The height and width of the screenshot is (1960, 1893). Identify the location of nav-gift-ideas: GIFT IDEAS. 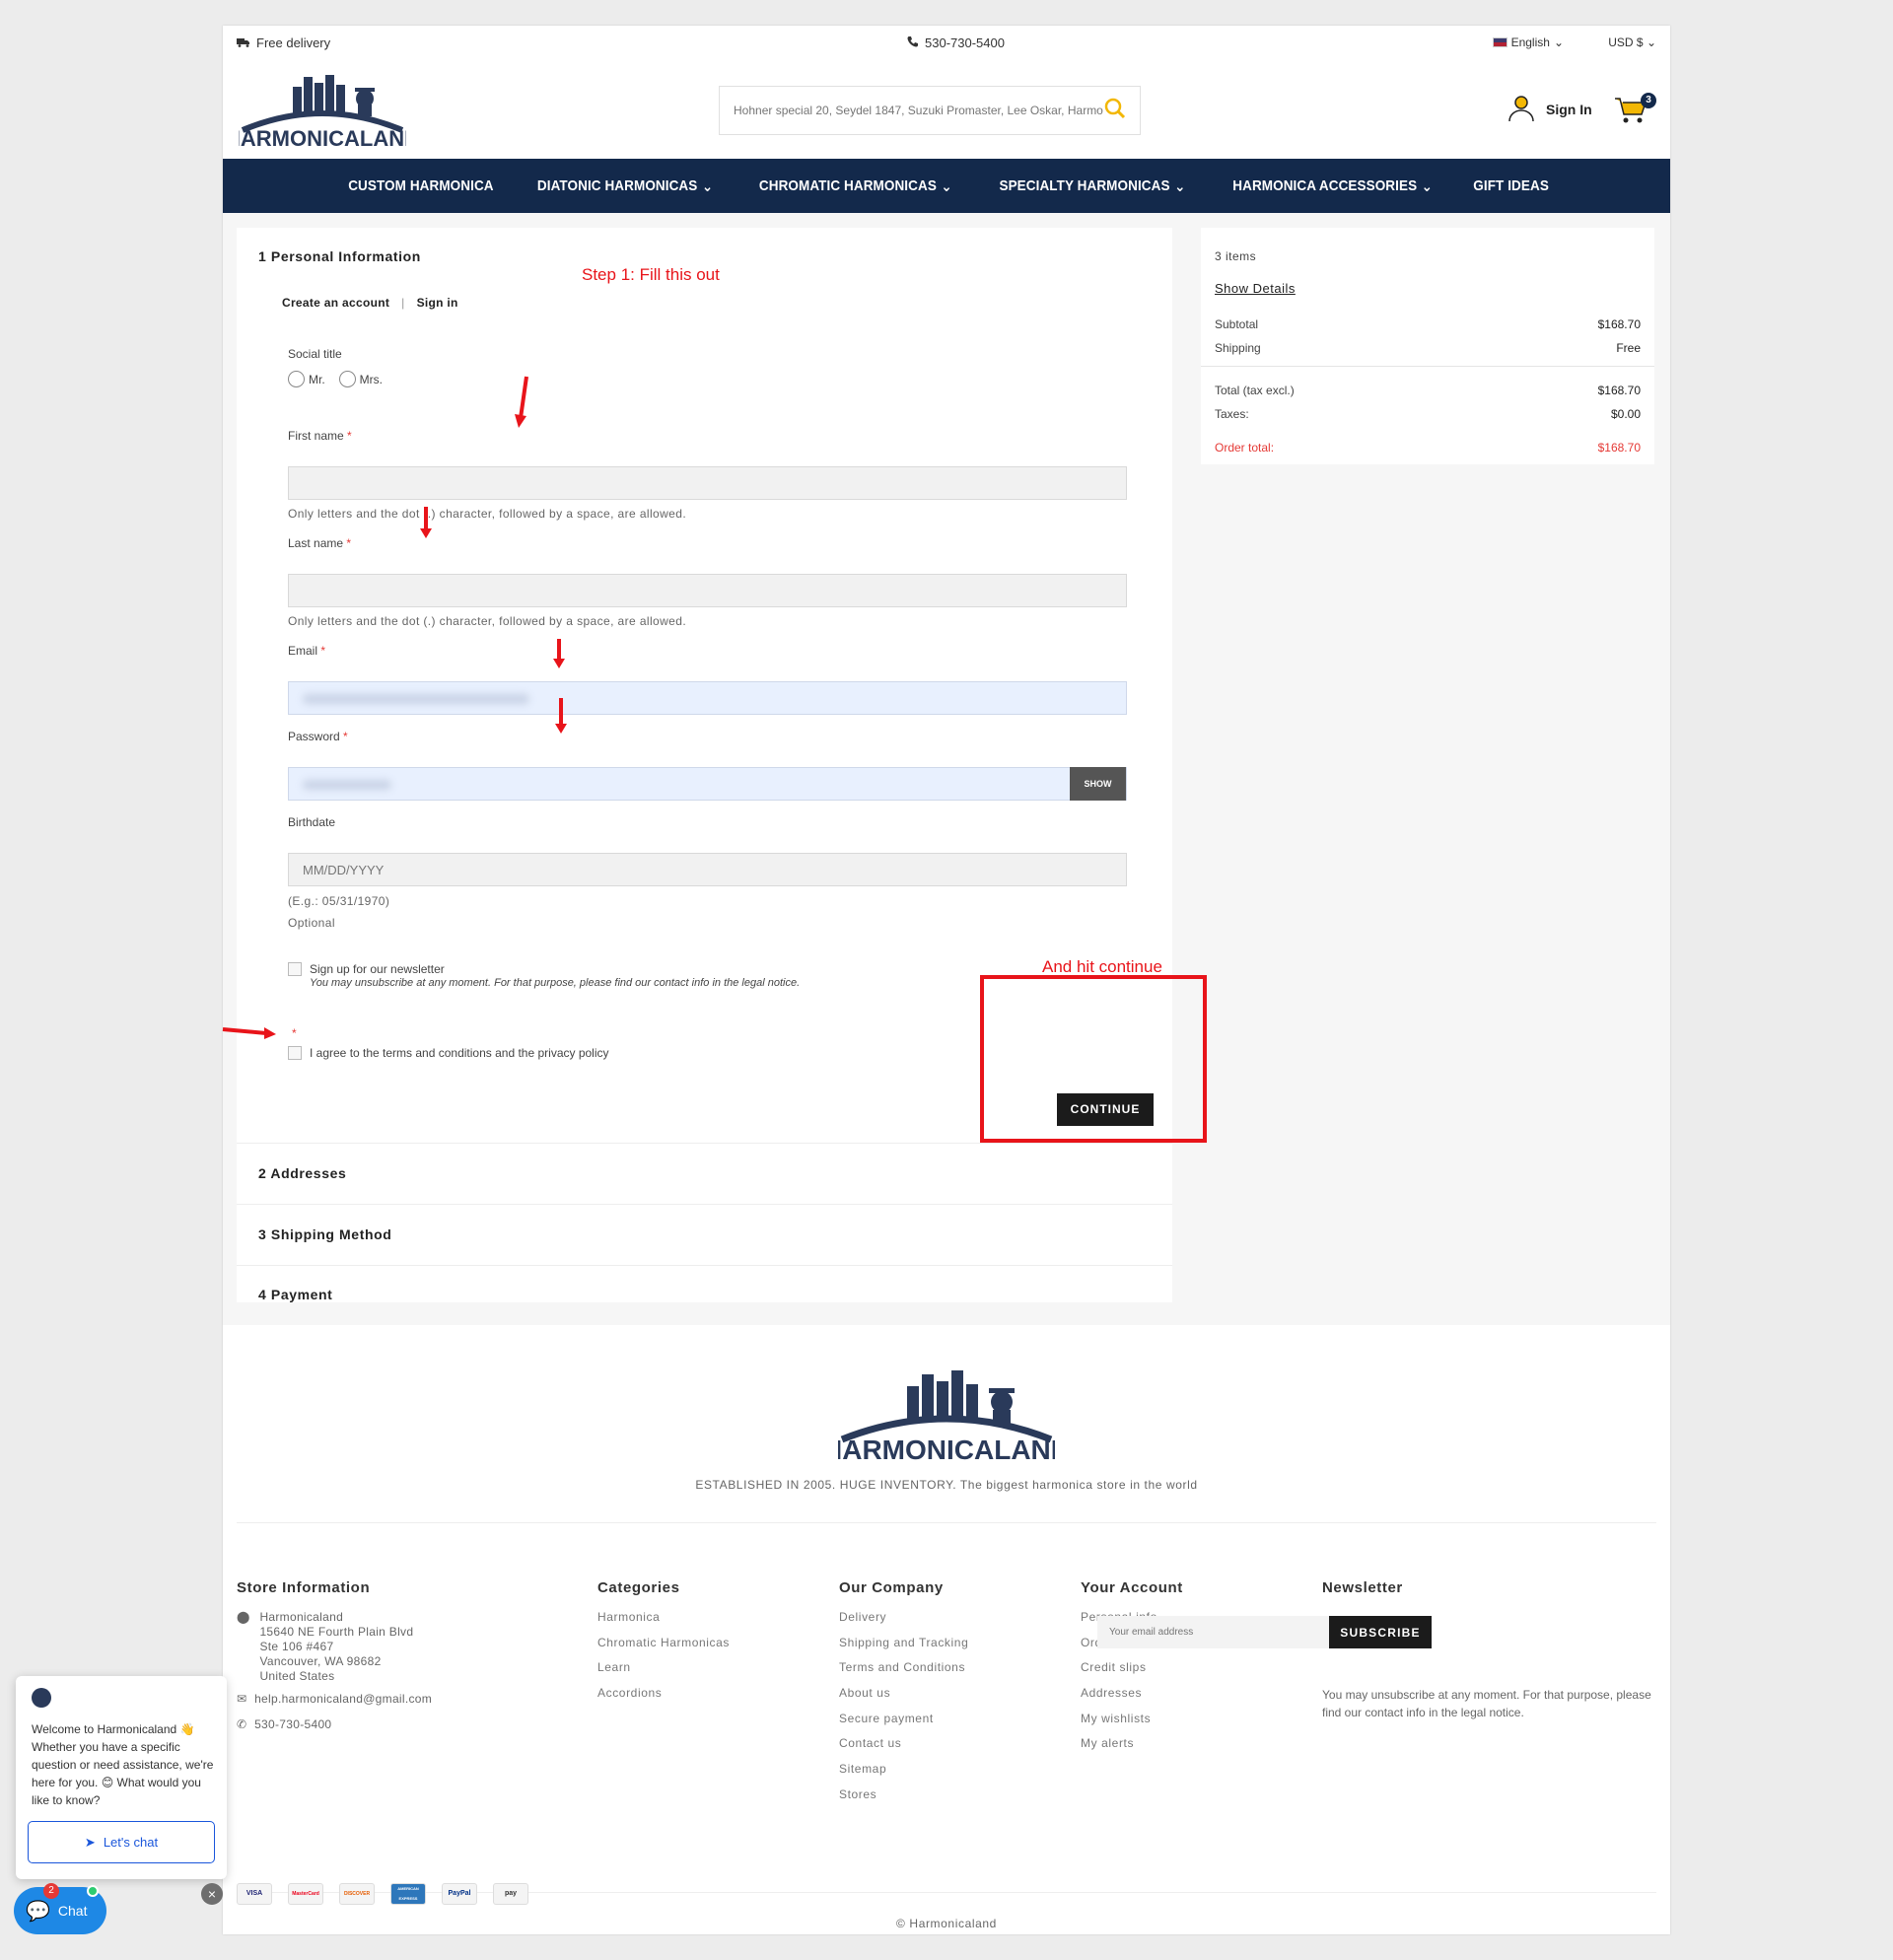
(1511, 185).